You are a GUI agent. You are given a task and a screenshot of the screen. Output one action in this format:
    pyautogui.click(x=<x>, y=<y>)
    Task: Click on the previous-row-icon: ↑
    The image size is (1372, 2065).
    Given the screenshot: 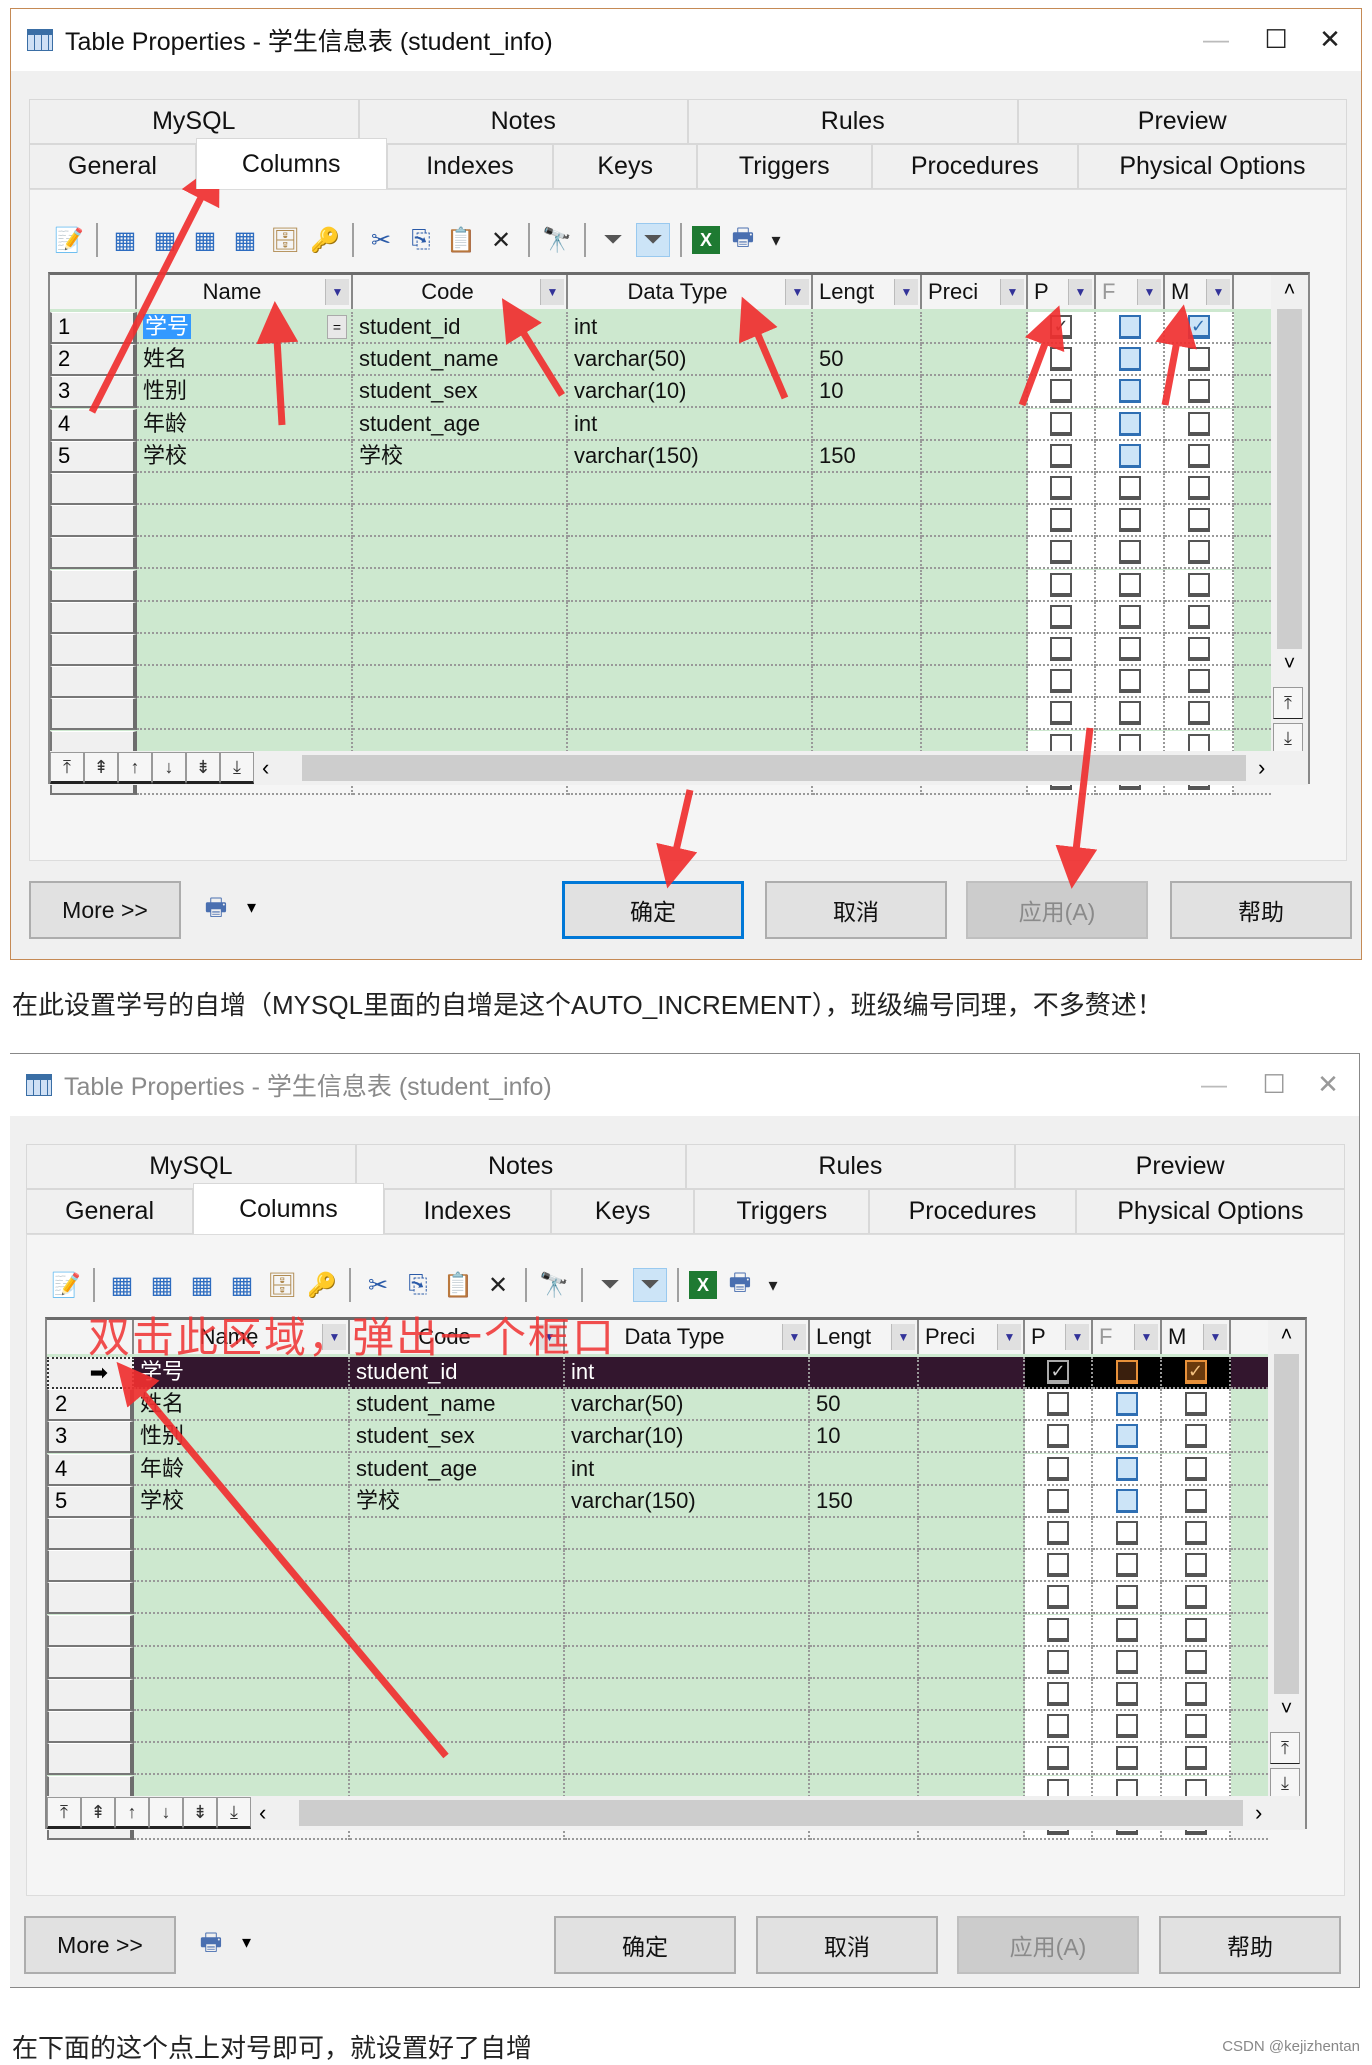 What is the action you would take?
    pyautogui.click(x=135, y=768)
    